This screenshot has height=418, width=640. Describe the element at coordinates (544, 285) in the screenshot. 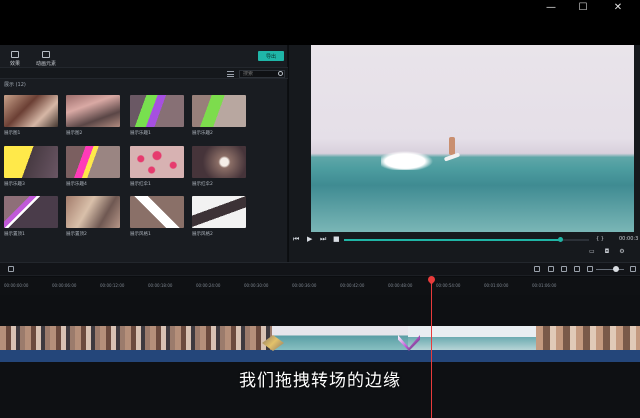

I see `ruler-tick: 00:01:06:00` at that location.